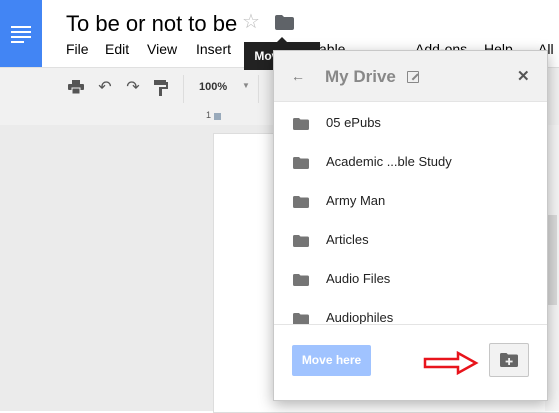 This screenshot has height=413, width=559. I want to click on folder-name: Audiophiles, so click(360, 317).